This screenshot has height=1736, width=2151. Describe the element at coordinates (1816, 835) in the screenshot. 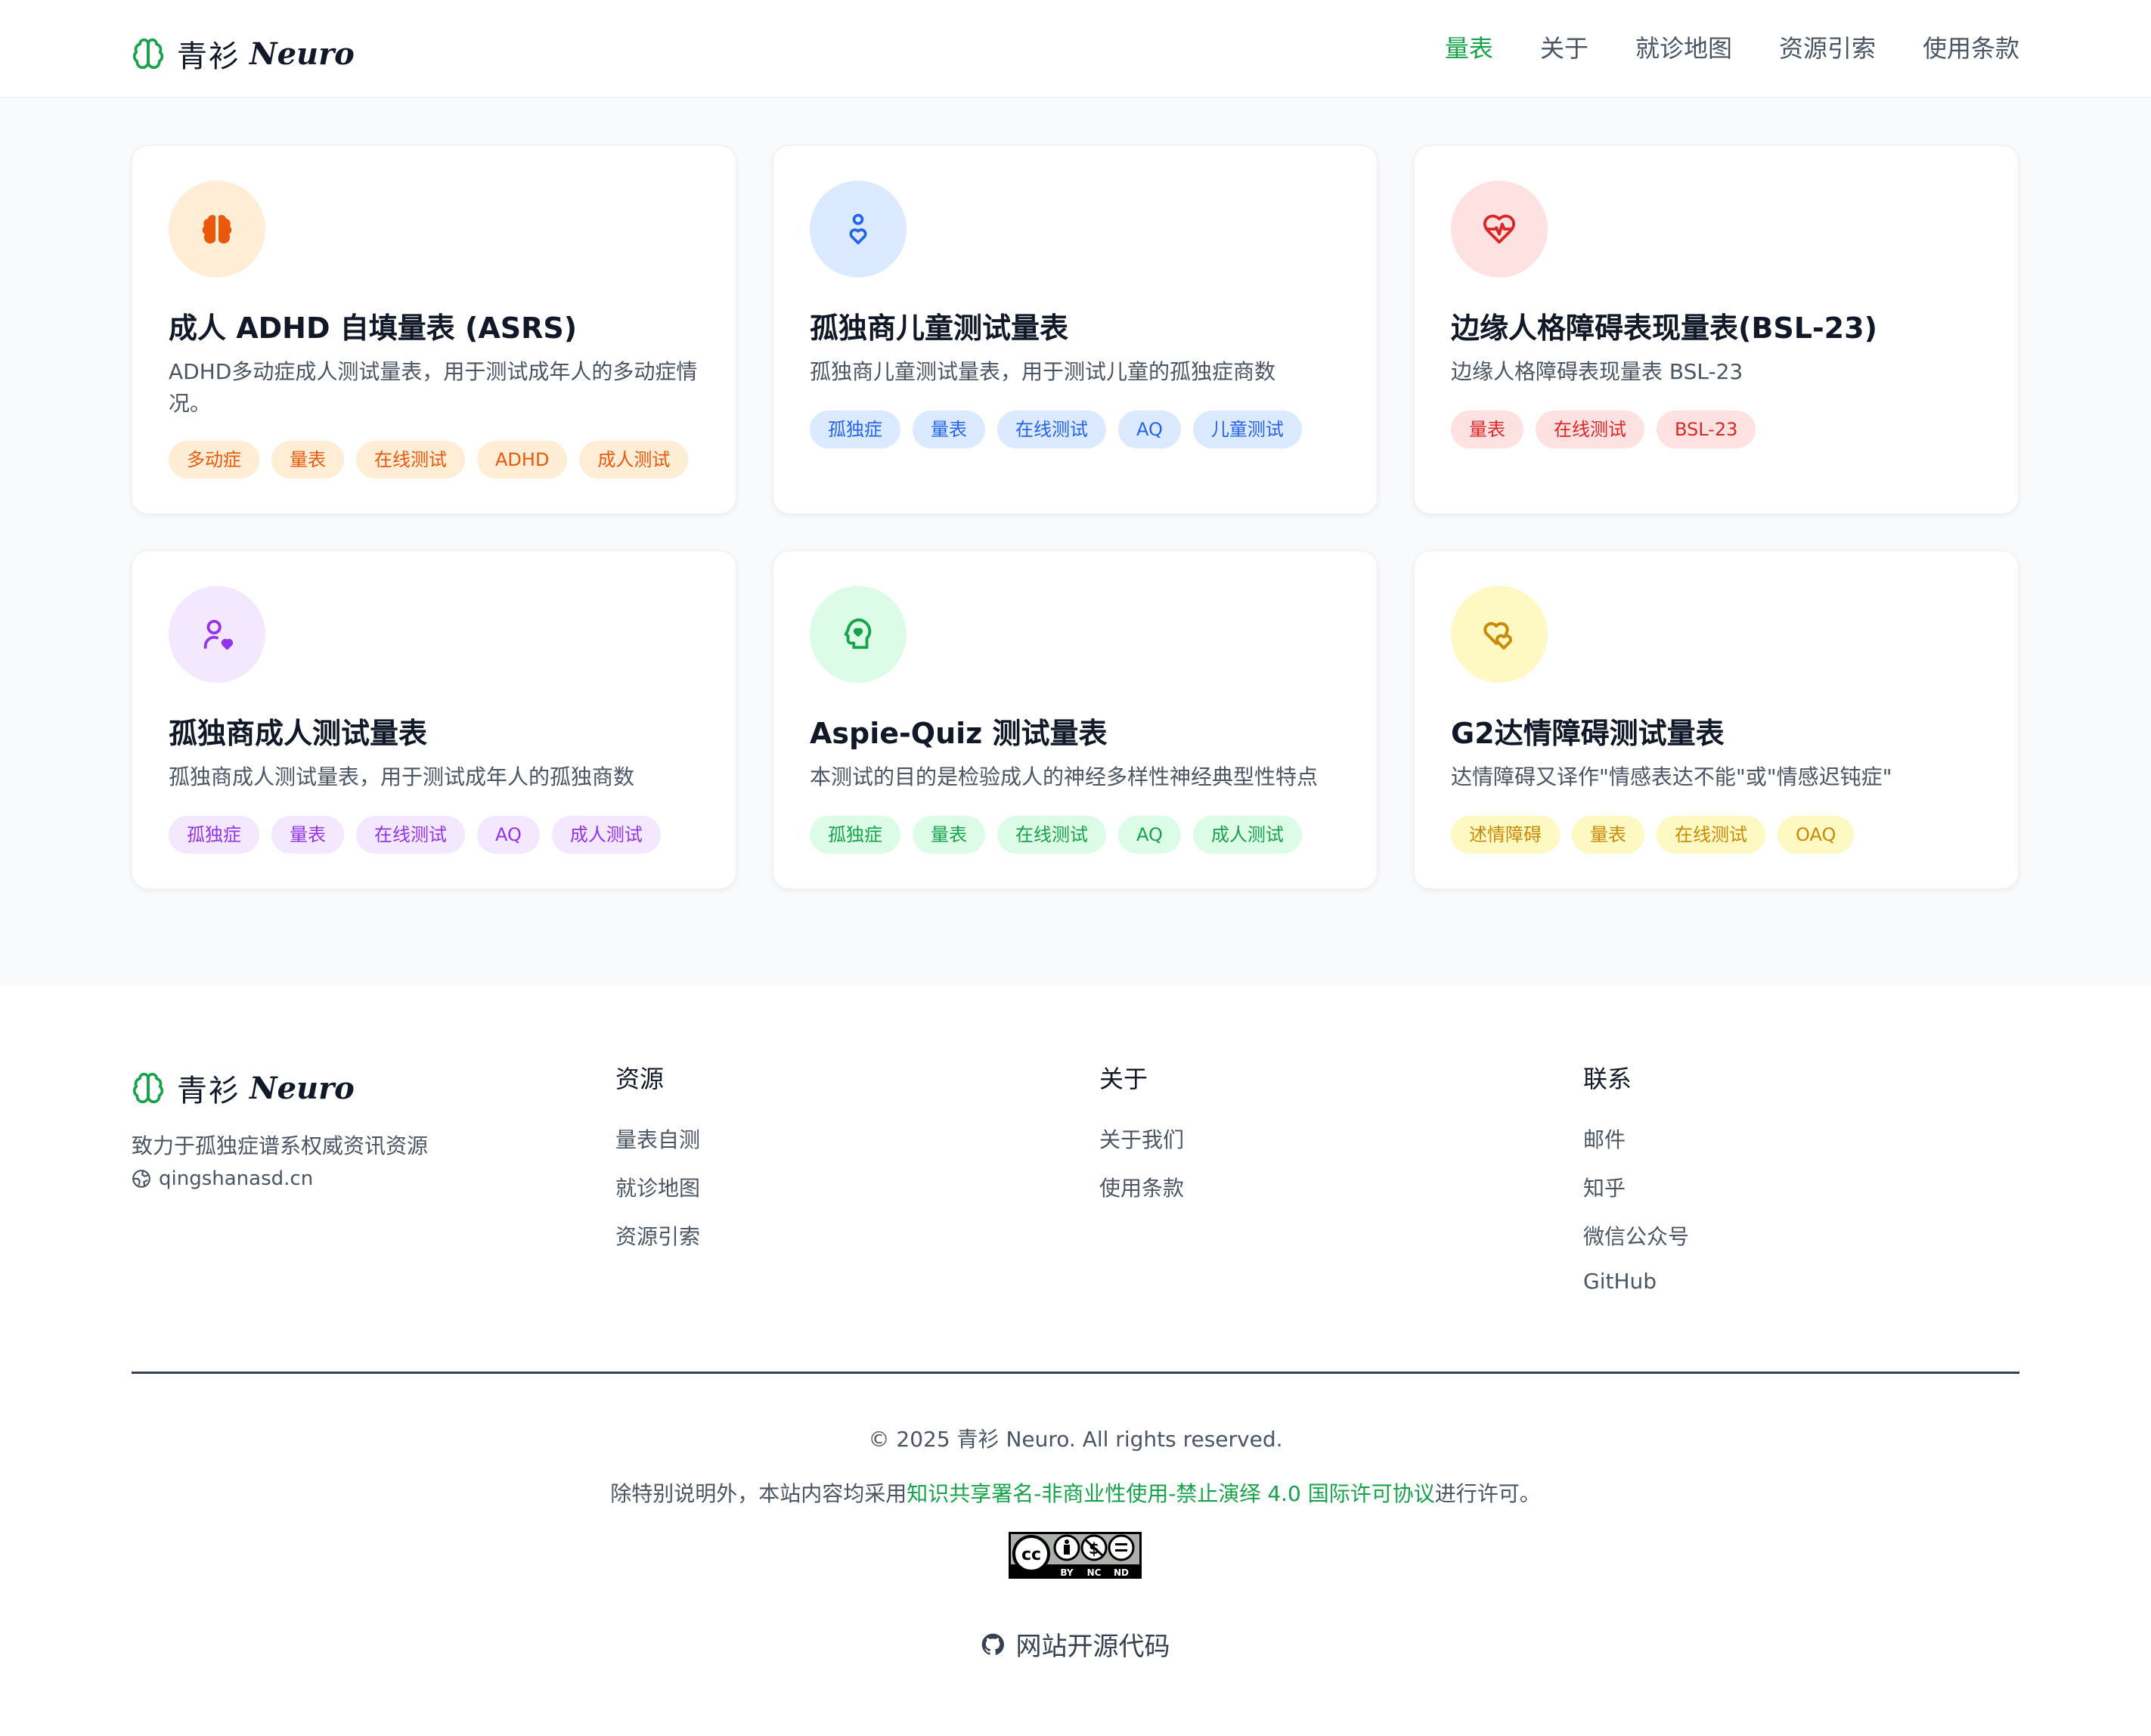

I see `tag: OAQ` at that location.